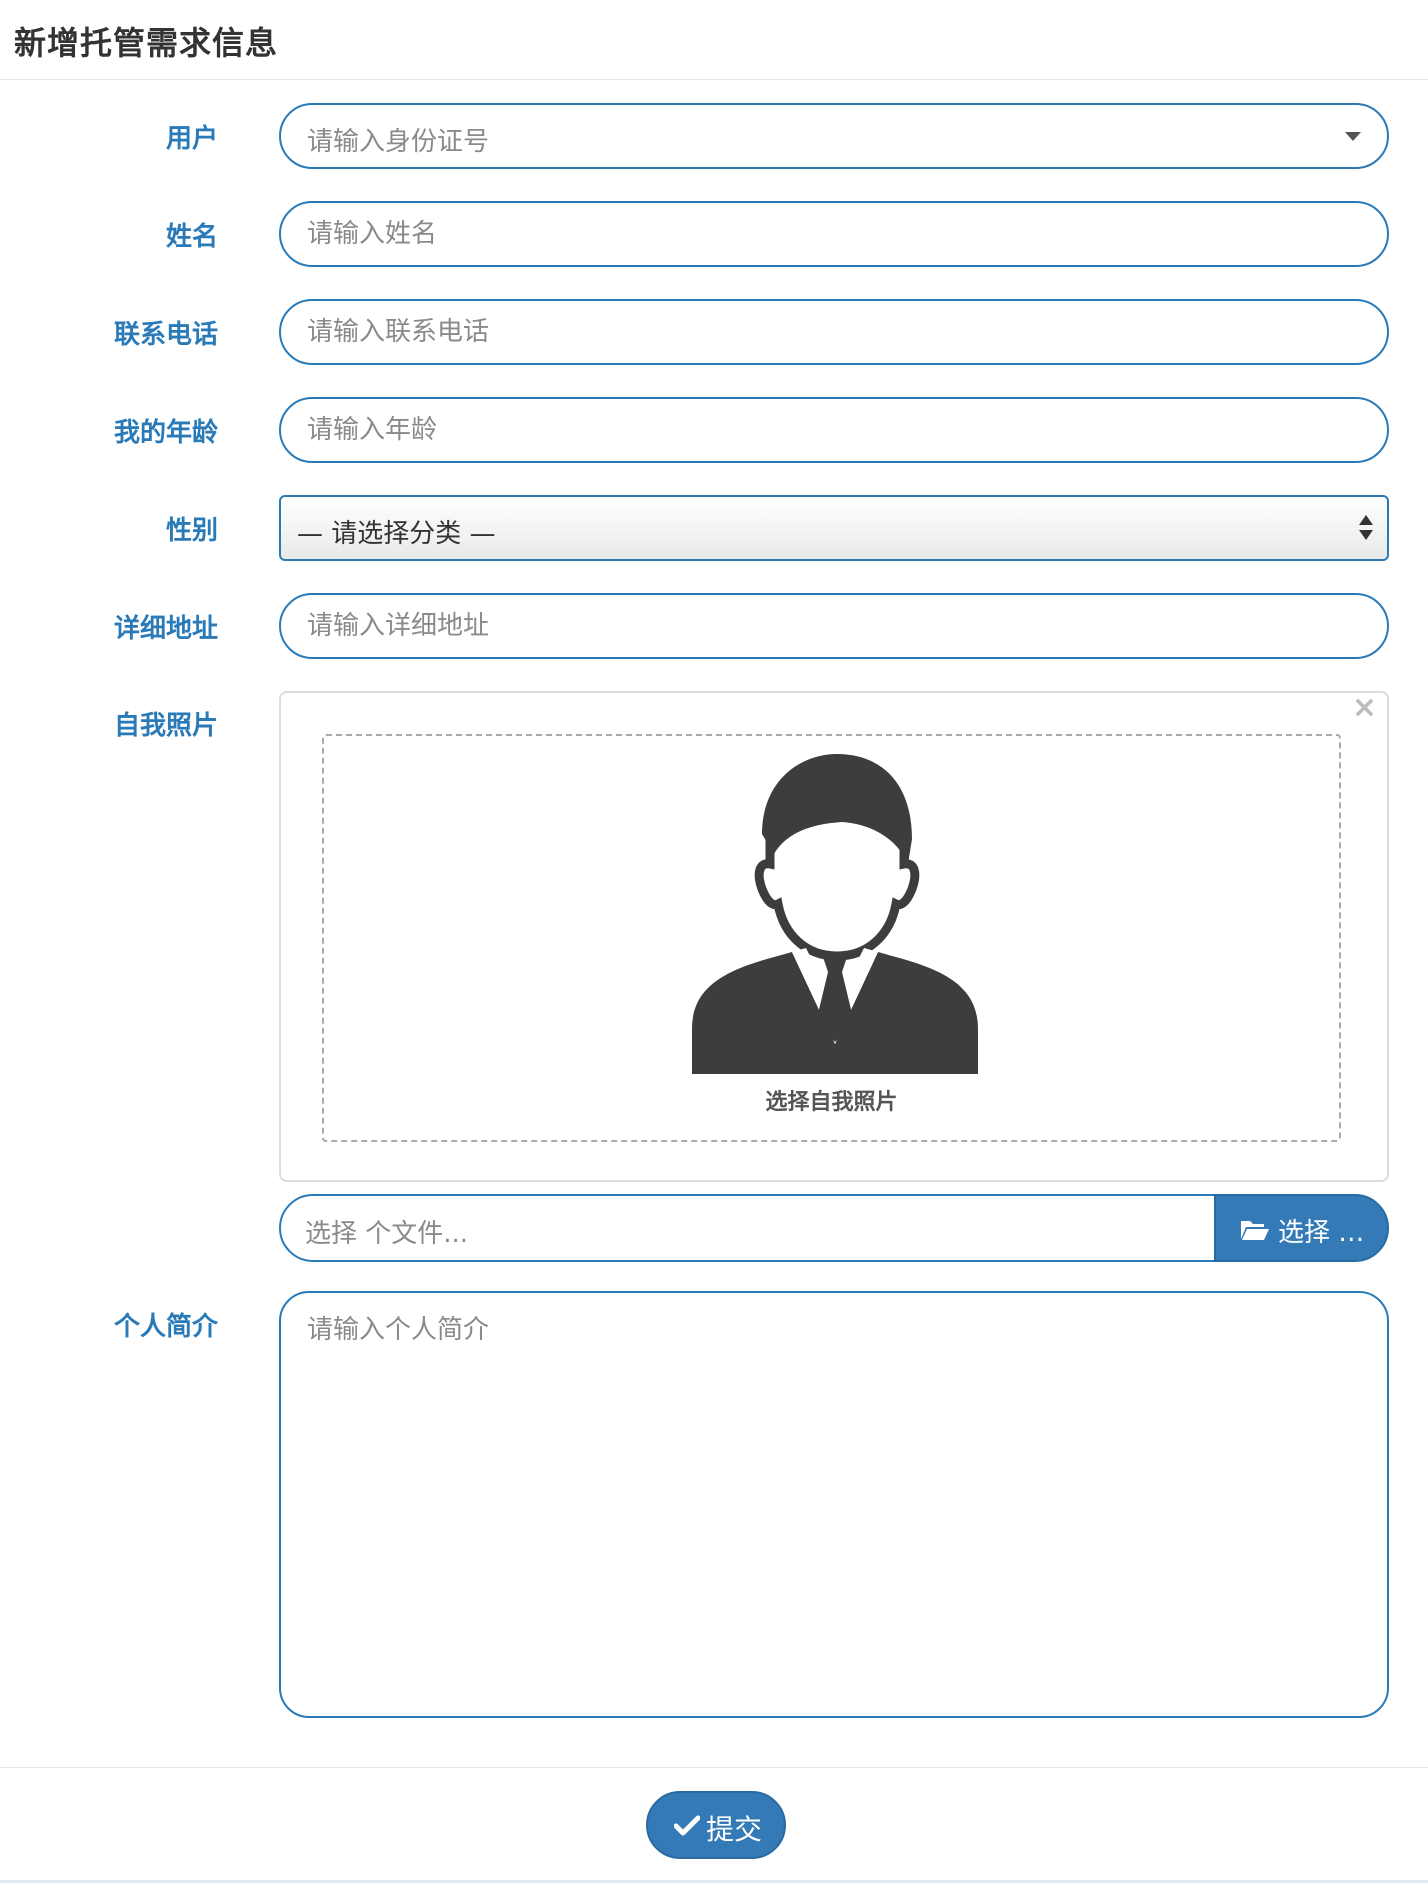 The height and width of the screenshot is (1884, 1428). What do you see at coordinates (835, 914) in the screenshot?
I see `user-avatar-icon` at bounding box center [835, 914].